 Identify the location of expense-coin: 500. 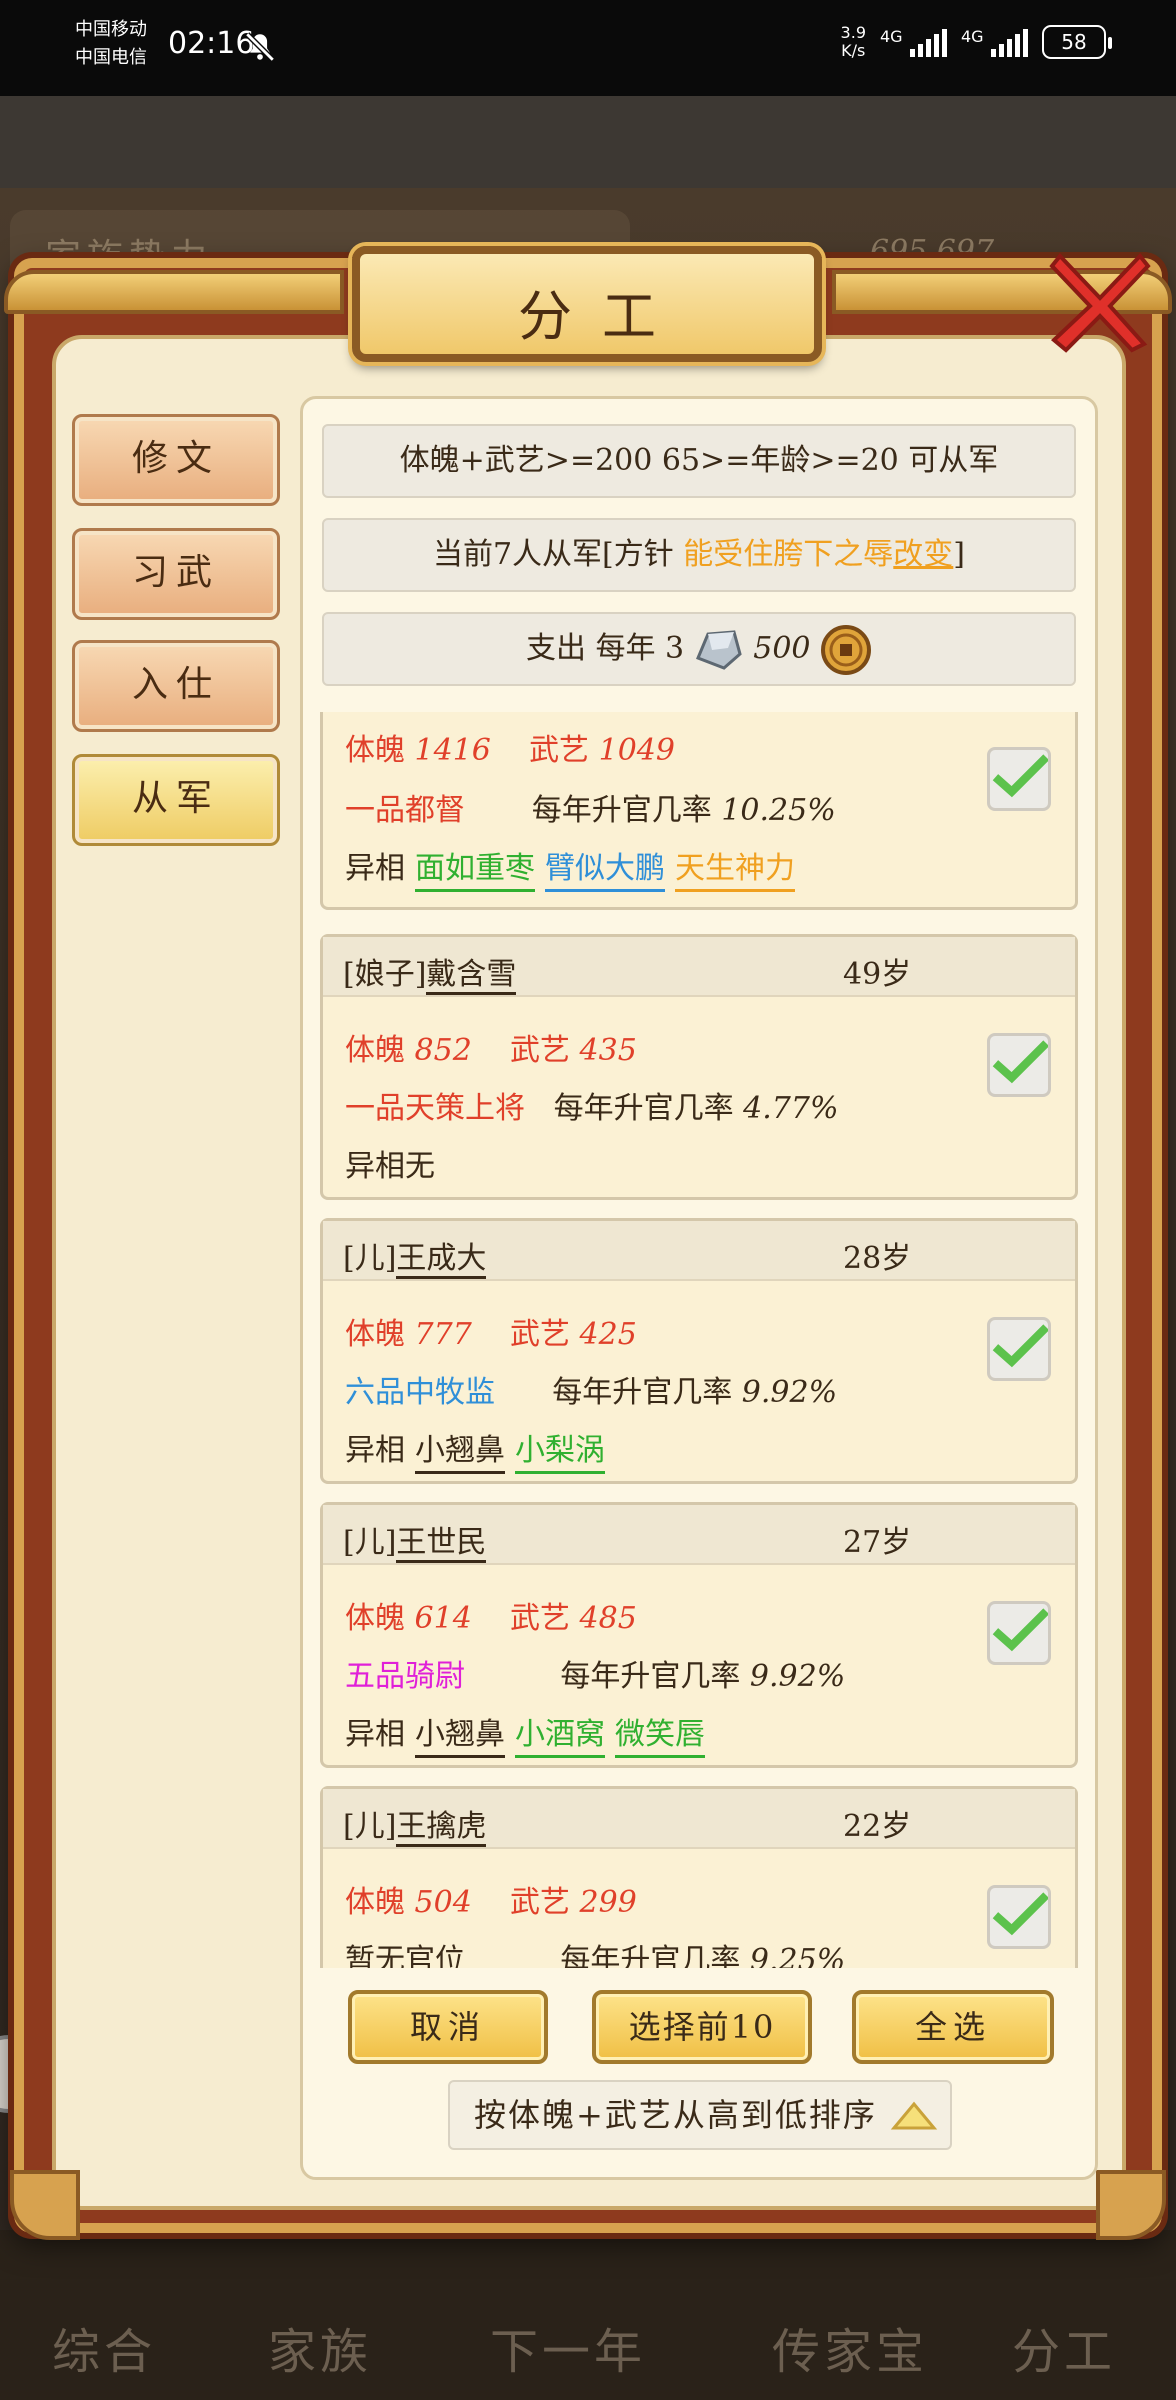
(782, 648).